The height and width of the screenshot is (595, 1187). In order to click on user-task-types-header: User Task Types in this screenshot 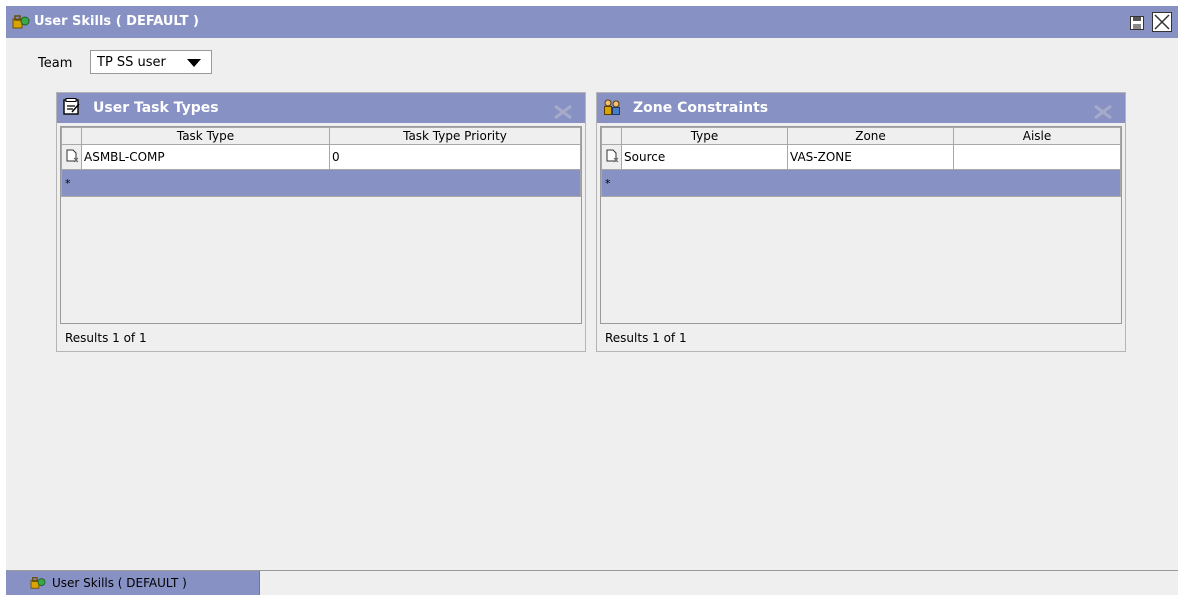, I will do `click(321, 108)`.